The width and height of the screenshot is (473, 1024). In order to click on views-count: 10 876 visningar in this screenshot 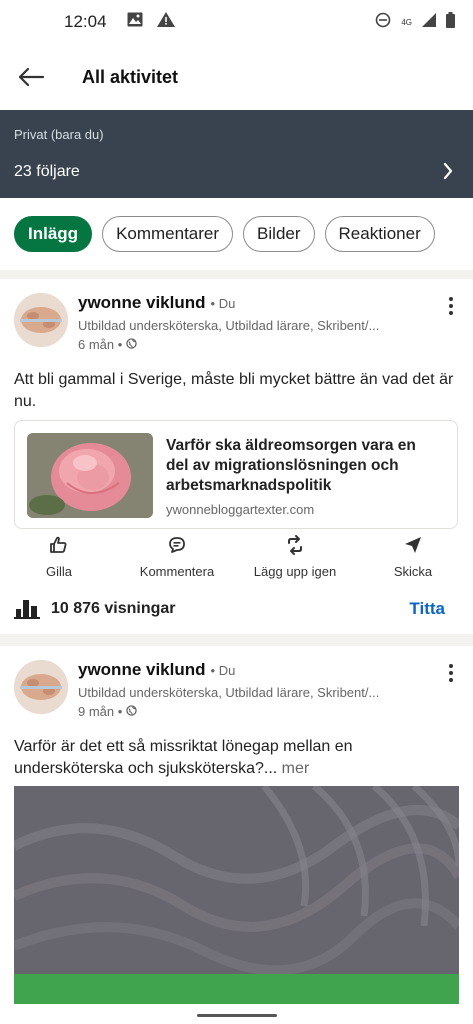, I will do `click(113, 608)`.